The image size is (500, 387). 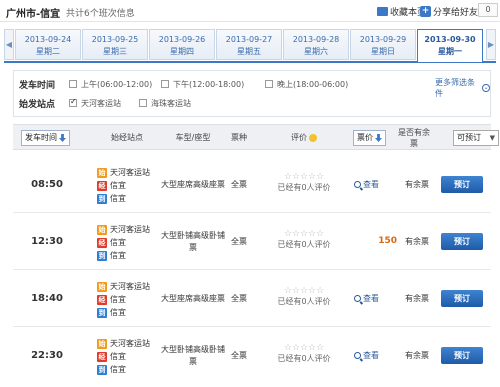 What do you see at coordinates (115, 39) in the screenshot?
I see `date-tab-date: 2013-09-25` at bounding box center [115, 39].